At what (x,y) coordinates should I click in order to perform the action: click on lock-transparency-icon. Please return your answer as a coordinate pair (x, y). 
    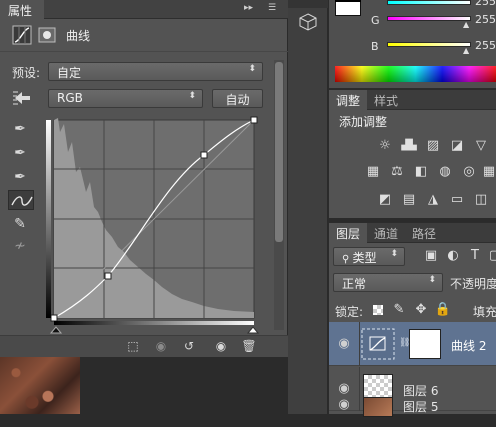
    Looking at the image, I should click on (378, 310).